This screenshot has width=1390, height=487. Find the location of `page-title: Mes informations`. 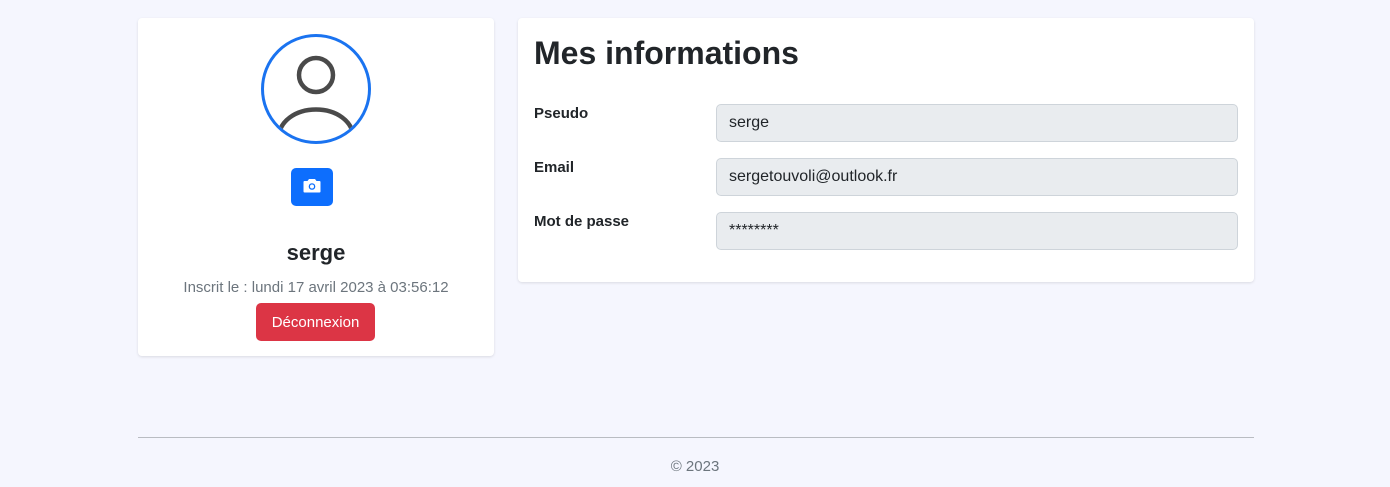

page-title: Mes informations is located at coordinates (666, 53).